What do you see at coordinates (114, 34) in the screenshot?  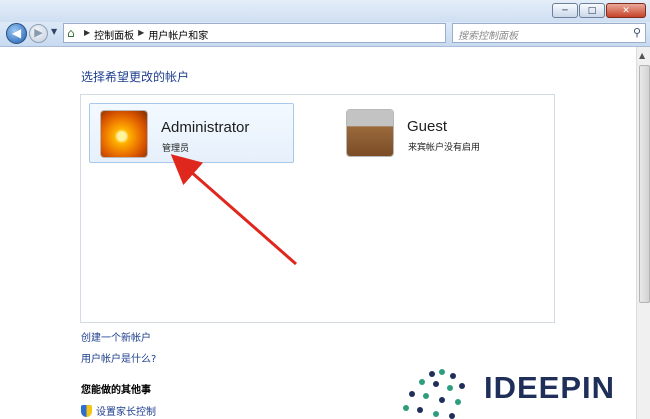 I see `breadcrumb-control-panel: 控制面板` at bounding box center [114, 34].